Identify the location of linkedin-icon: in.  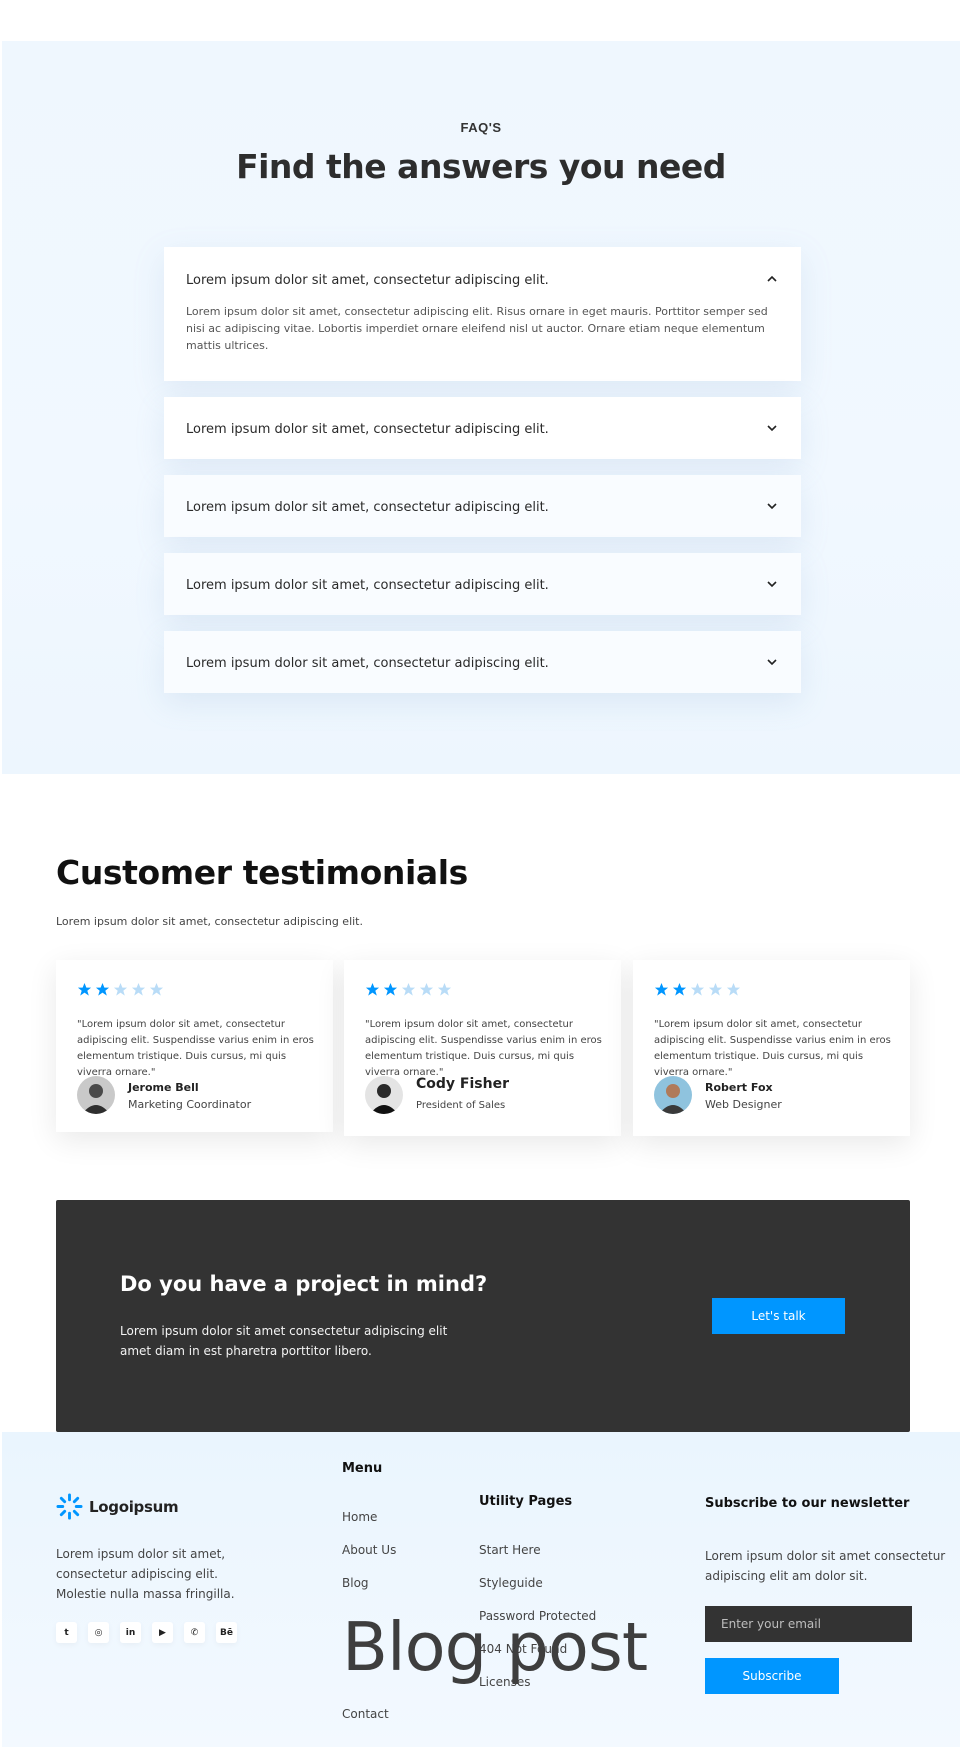
(130, 1632).